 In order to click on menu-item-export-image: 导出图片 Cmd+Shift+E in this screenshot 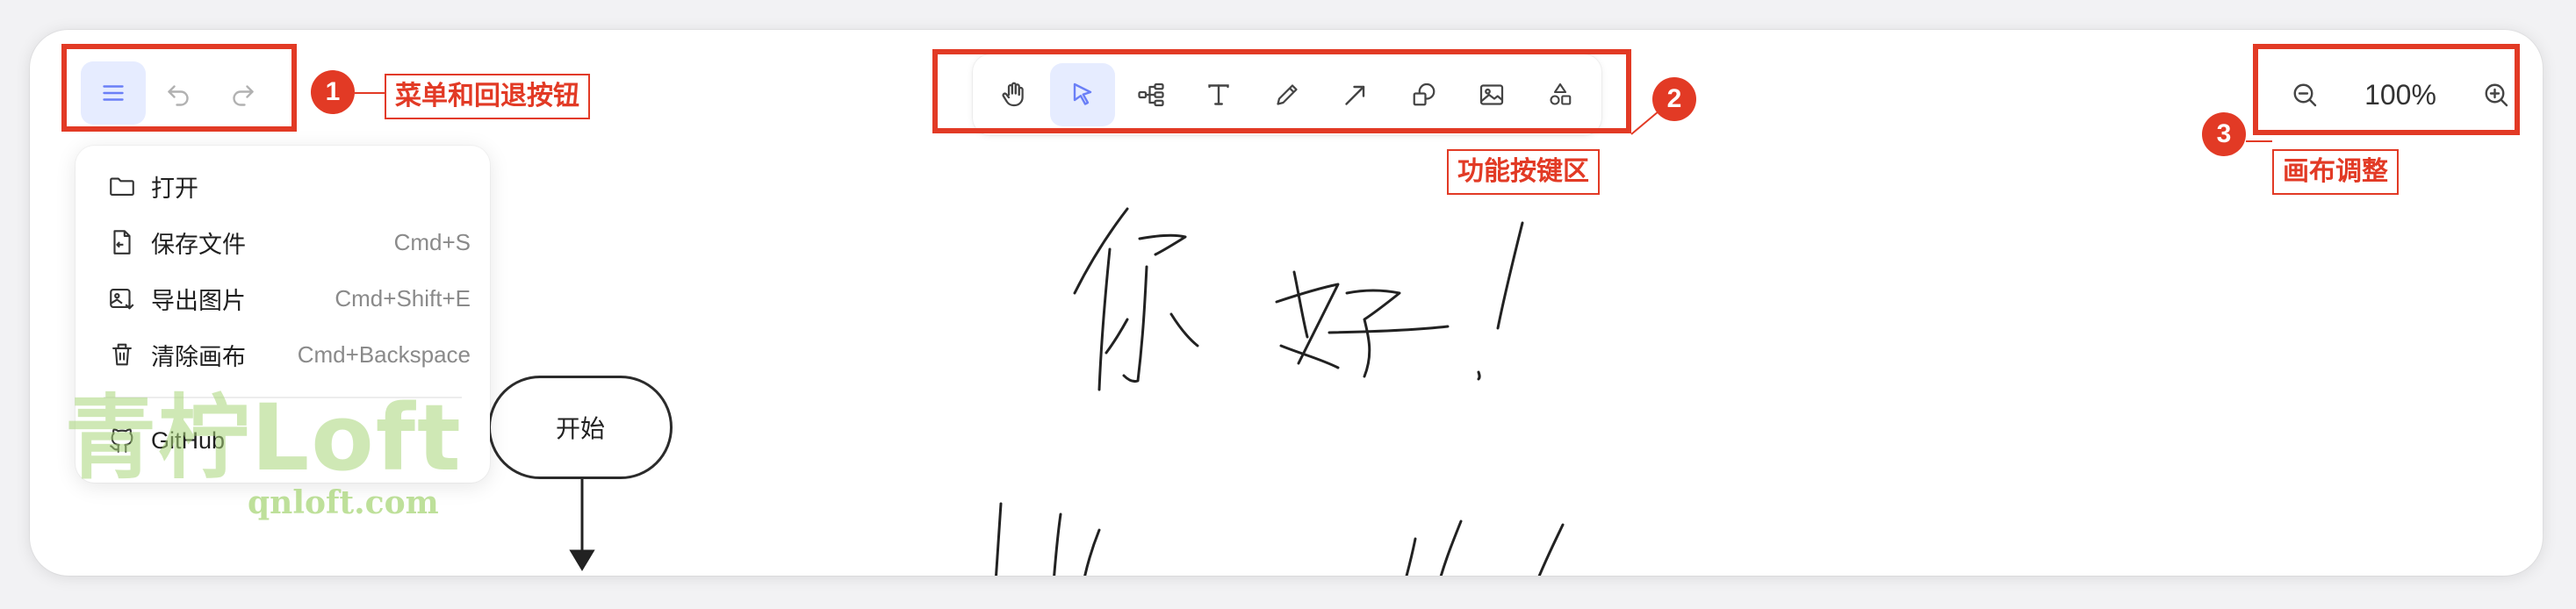, I will do `click(283, 298)`.